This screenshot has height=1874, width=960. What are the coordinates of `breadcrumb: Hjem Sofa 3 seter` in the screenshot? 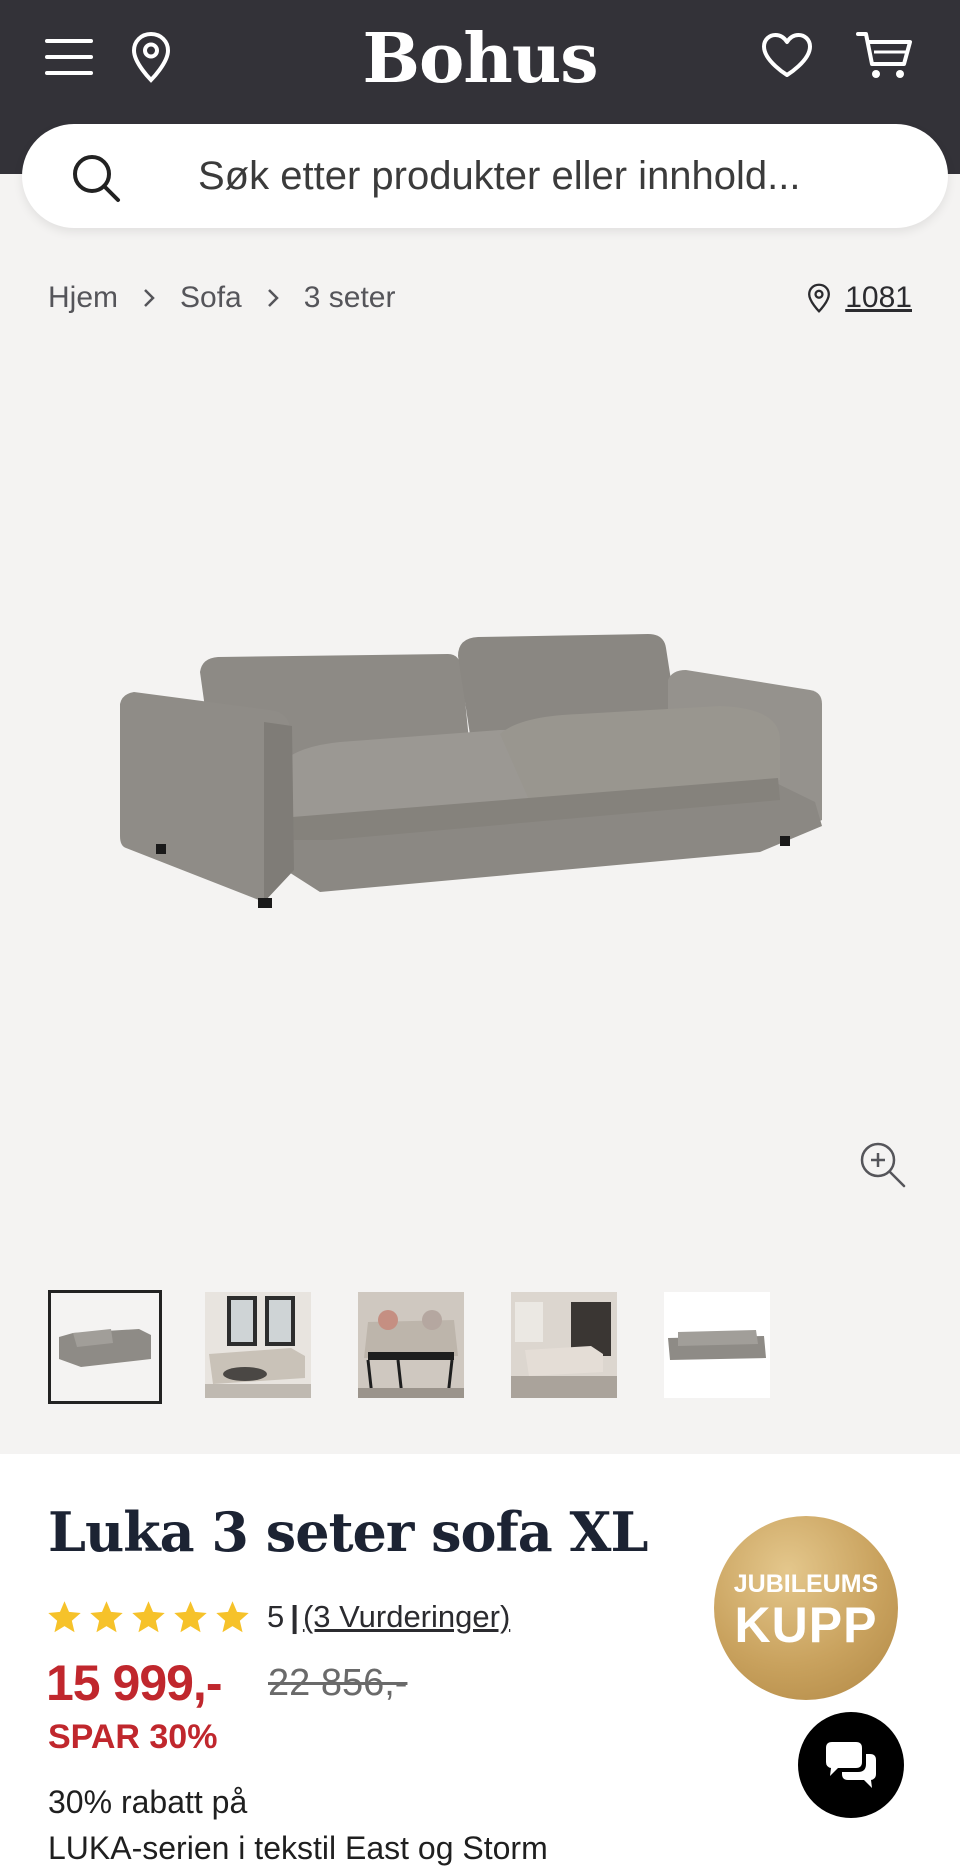 It's located at (221, 298).